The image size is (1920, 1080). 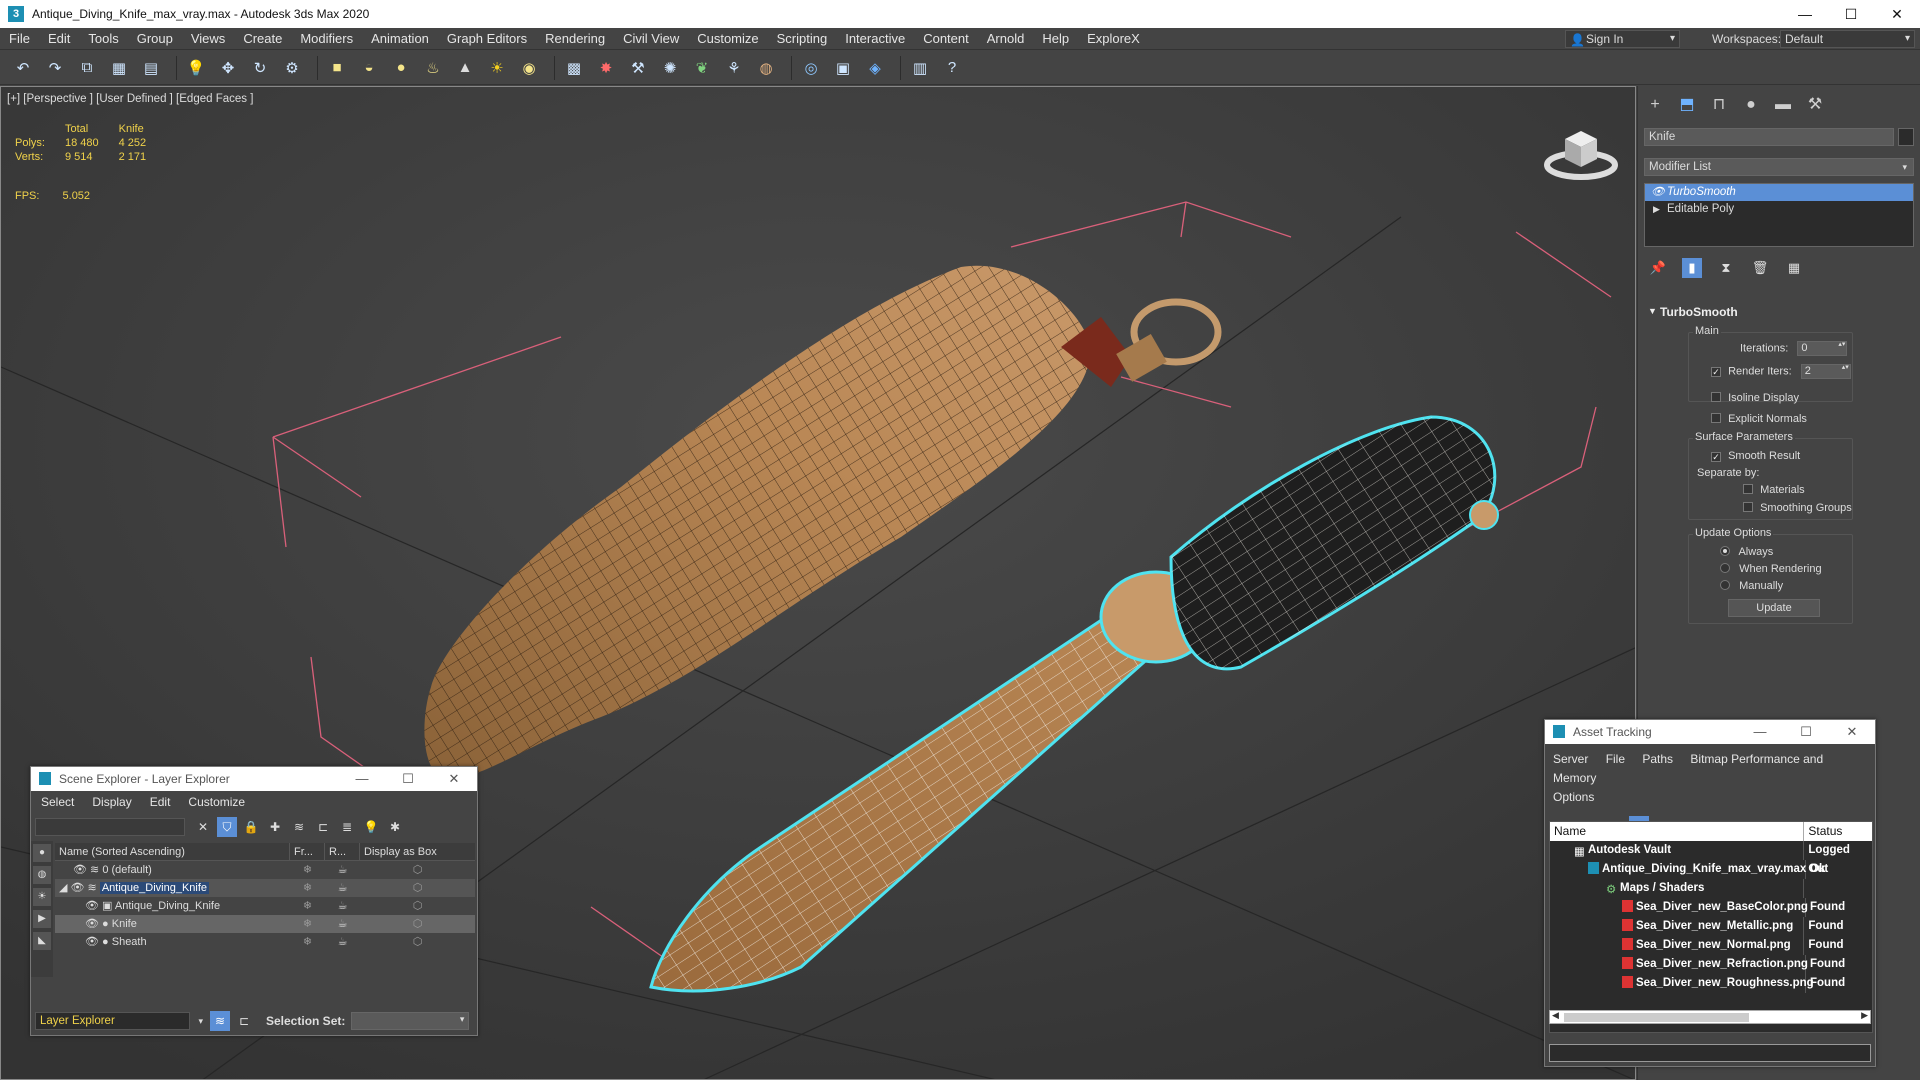 What do you see at coordinates (216, 802) in the screenshot?
I see `menu-customize: Customize` at bounding box center [216, 802].